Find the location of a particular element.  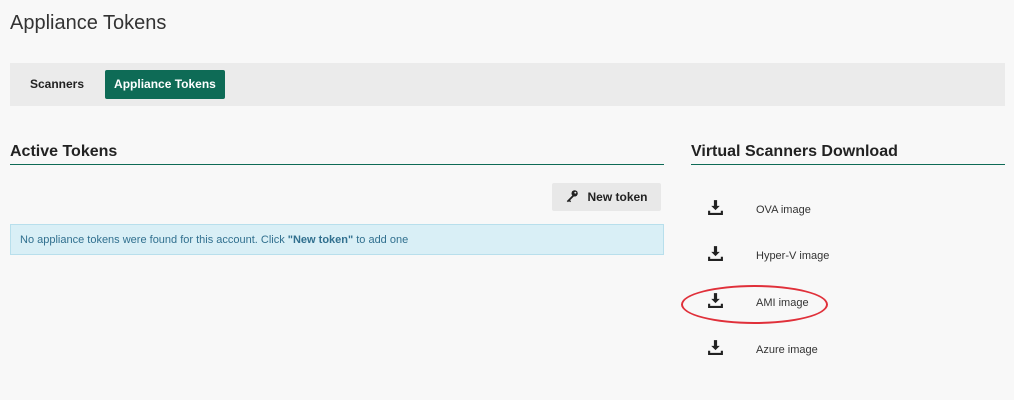

download-item-ova: OVA image is located at coordinates (759, 210).